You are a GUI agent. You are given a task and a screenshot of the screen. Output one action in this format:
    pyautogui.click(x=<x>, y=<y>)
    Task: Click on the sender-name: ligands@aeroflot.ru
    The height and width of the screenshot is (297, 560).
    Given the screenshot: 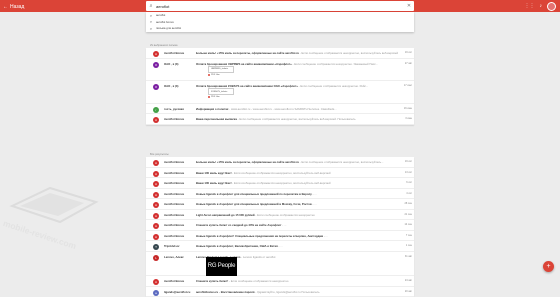 What is the action you would take?
    pyautogui.click(x=180, y=292)
    